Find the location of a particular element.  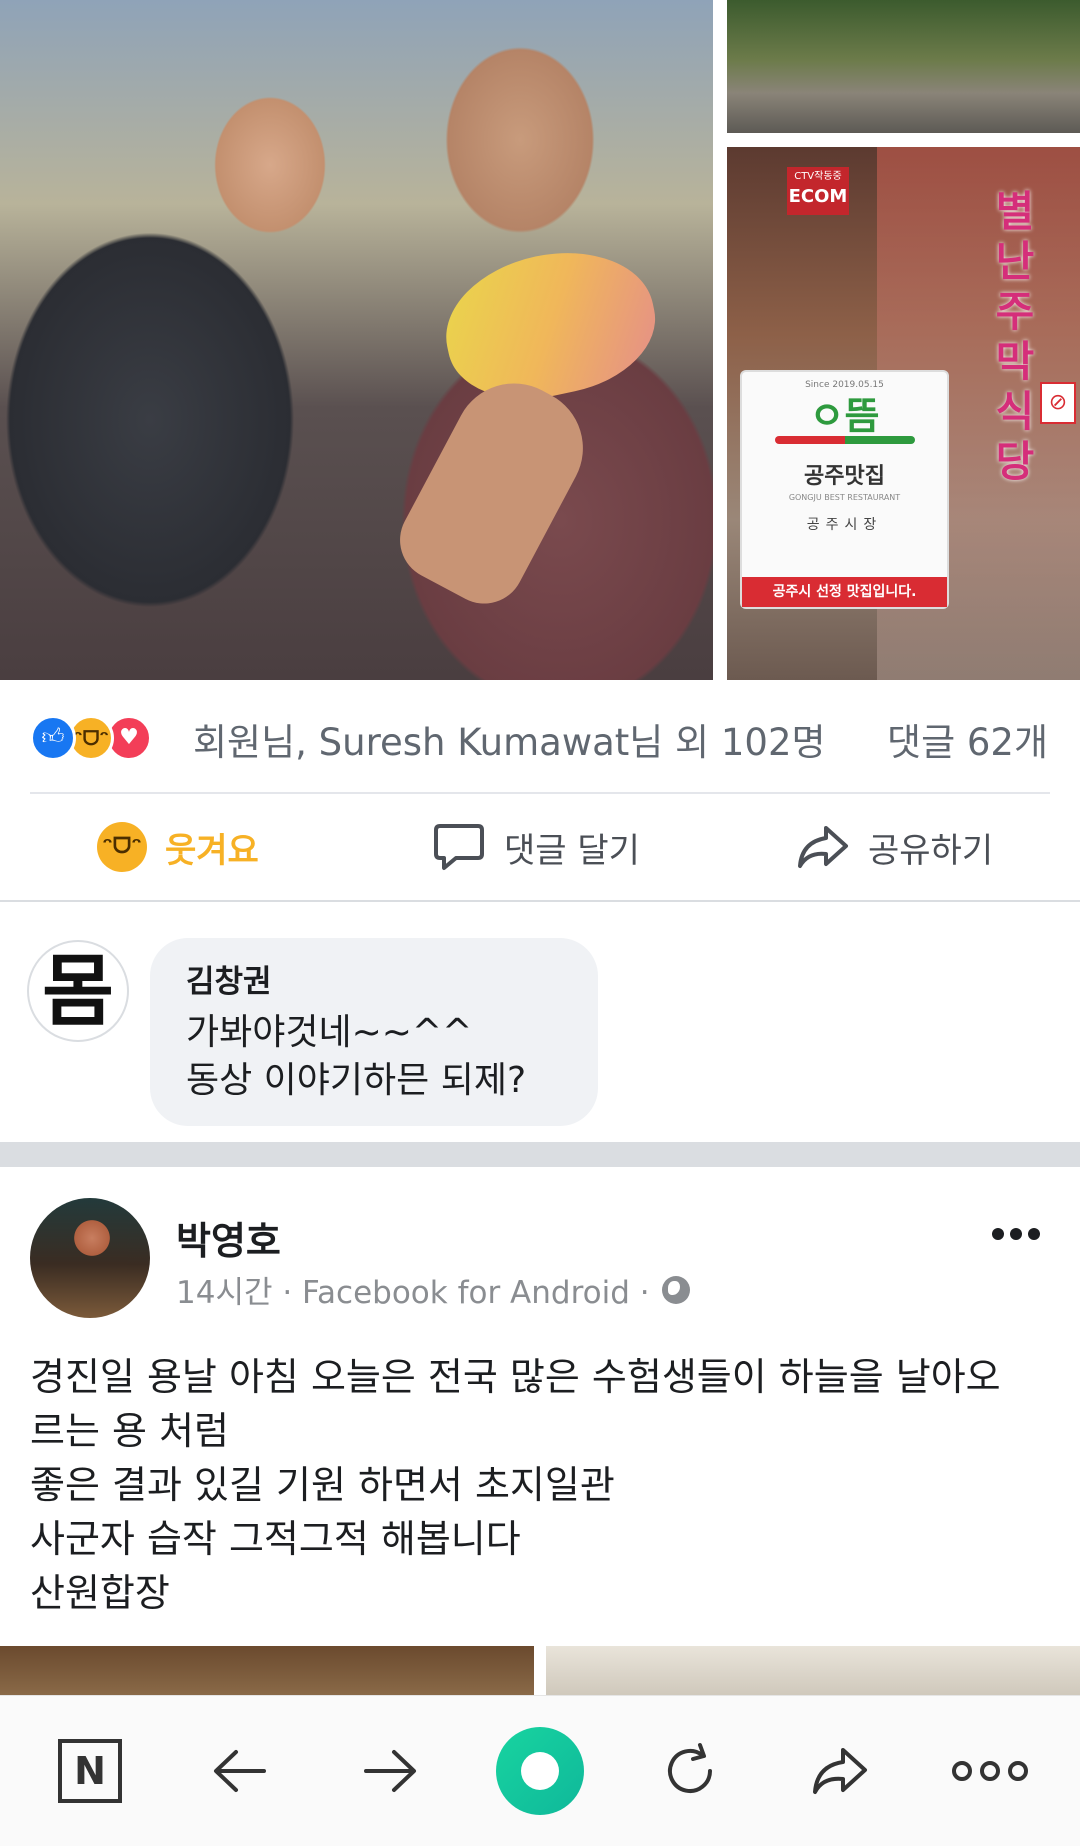

divider is located at coordinates (540, 901).